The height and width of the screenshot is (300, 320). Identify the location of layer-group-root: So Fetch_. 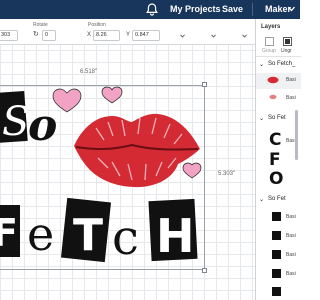
(281, 64).